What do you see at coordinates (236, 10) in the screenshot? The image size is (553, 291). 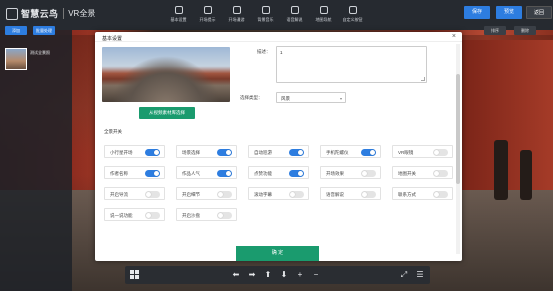 I see `tour-icon` at bounding box center [236, 10].